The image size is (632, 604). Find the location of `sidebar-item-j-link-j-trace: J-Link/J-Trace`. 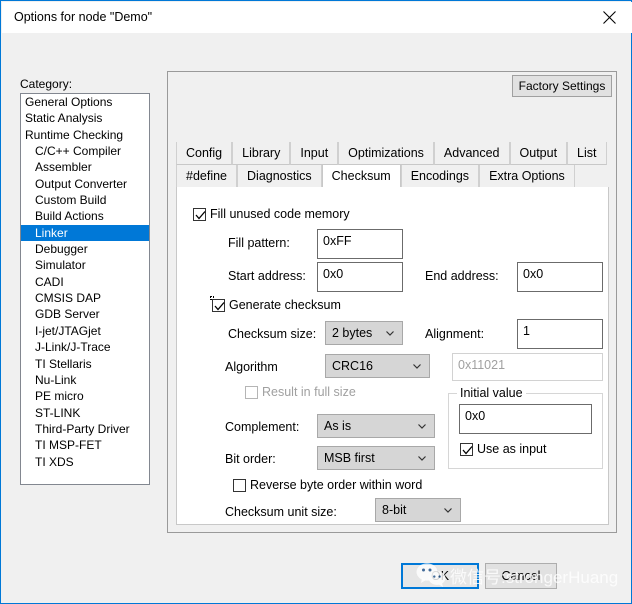

sidebar-item-j-link-j-trace: J-Link/J-Trace is located at coordinates (85, 347).